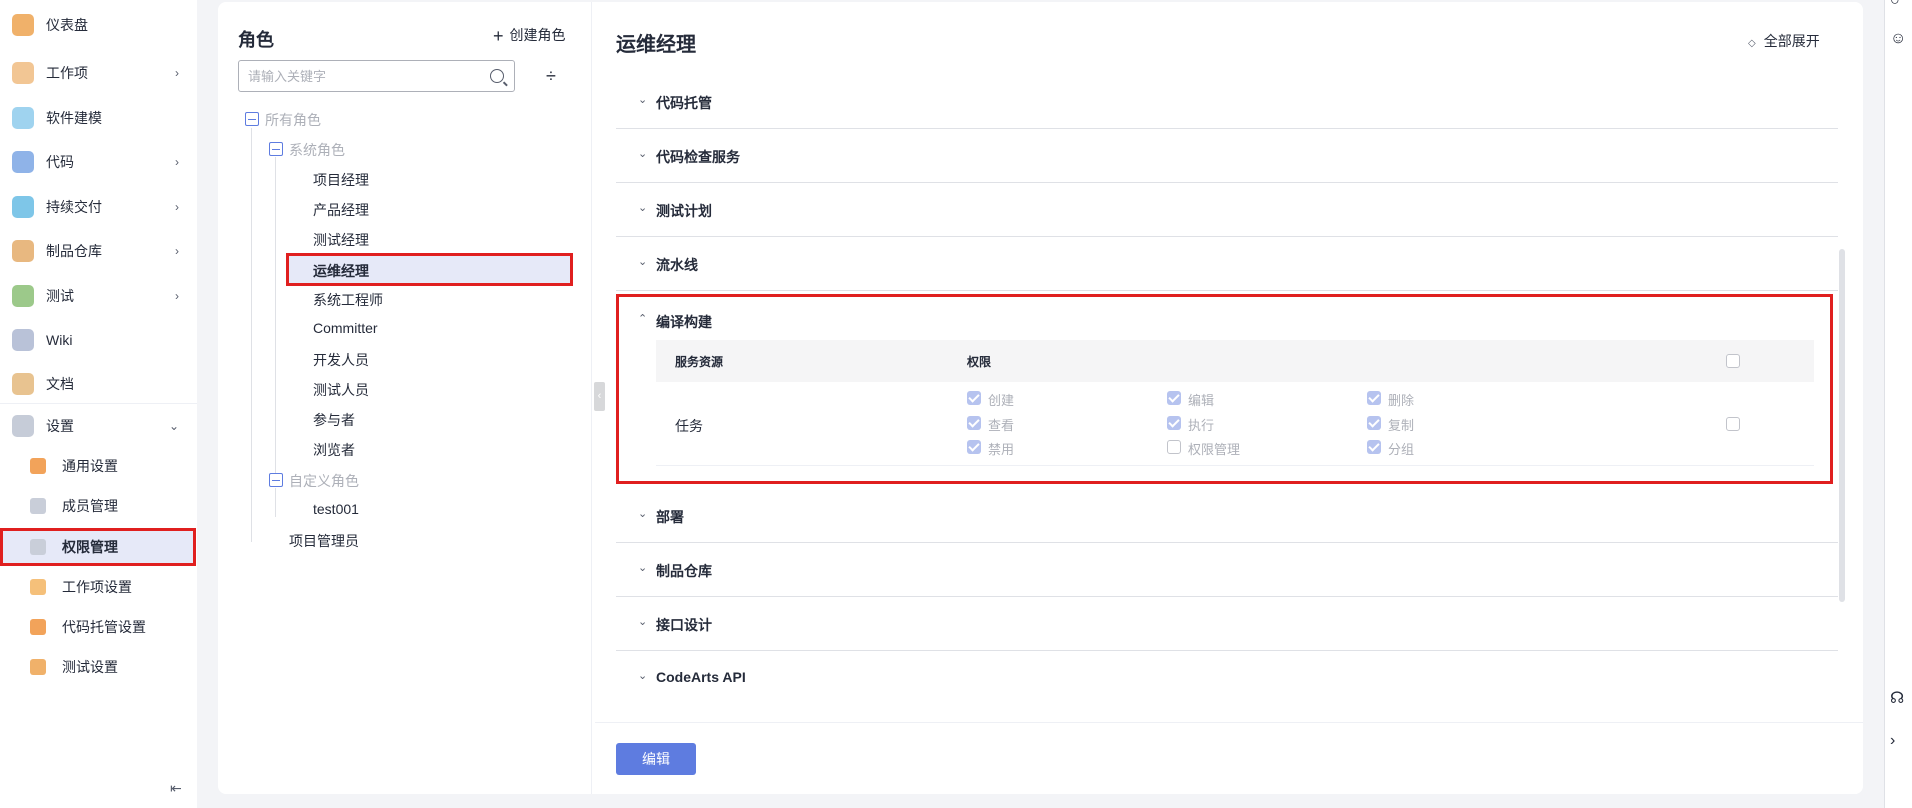 This screenshot has height=808, width=1912. Describe the element at coordinates (341, 360) in the screenshot. I see `role-item: 开发人员` at that location.